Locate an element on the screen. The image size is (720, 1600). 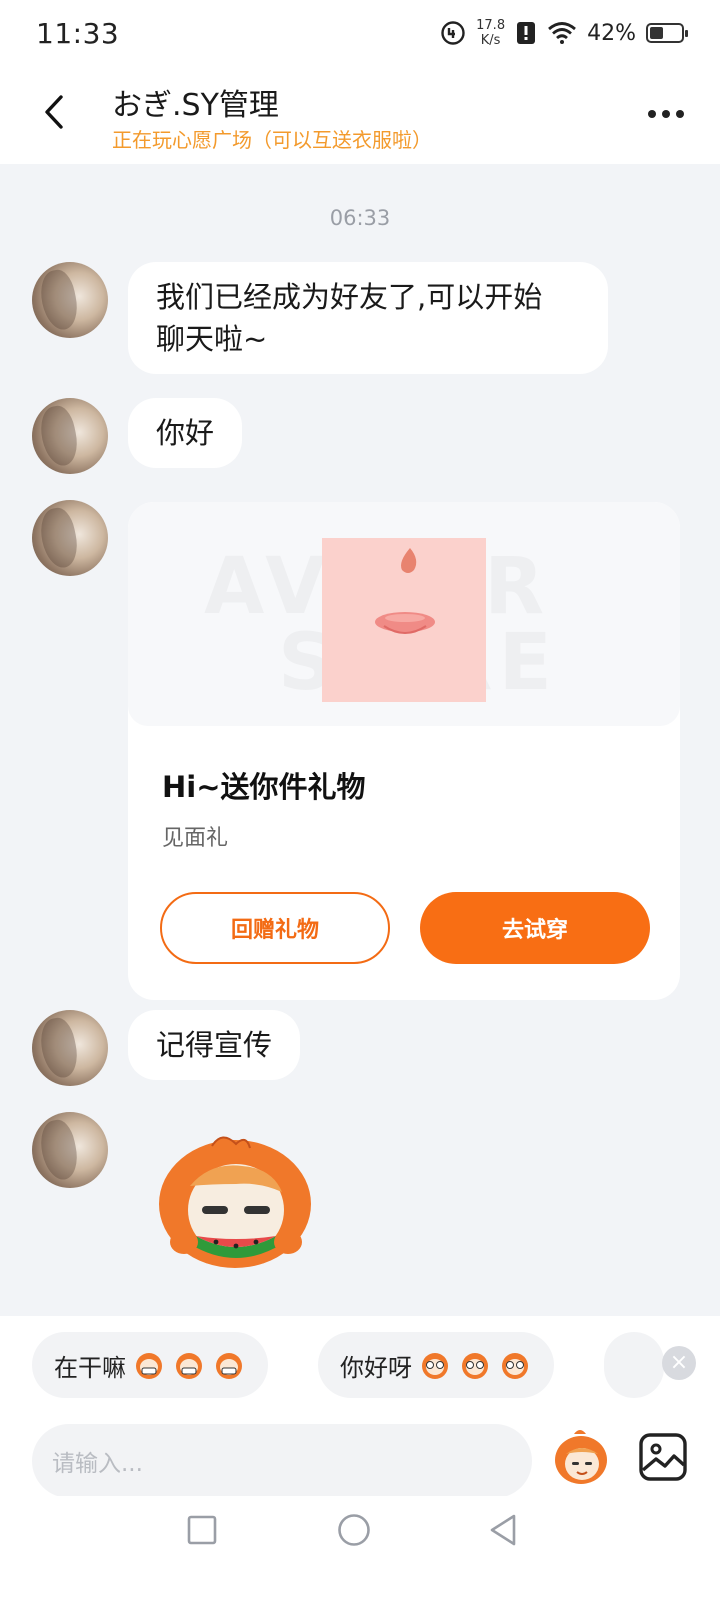
chat-header: おぎ.SY管理 正在玩心愿广场（可以互送衣服啦） is located at coordinates (360, 115).